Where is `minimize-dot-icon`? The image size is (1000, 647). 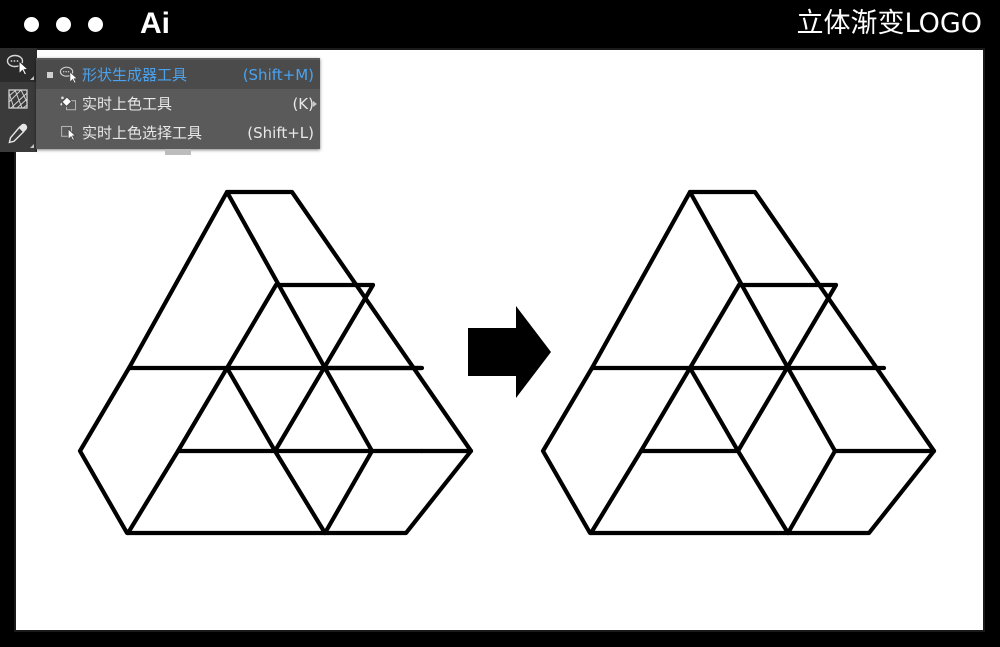
minimize-dot-icon is located at coordinates (63, 24).